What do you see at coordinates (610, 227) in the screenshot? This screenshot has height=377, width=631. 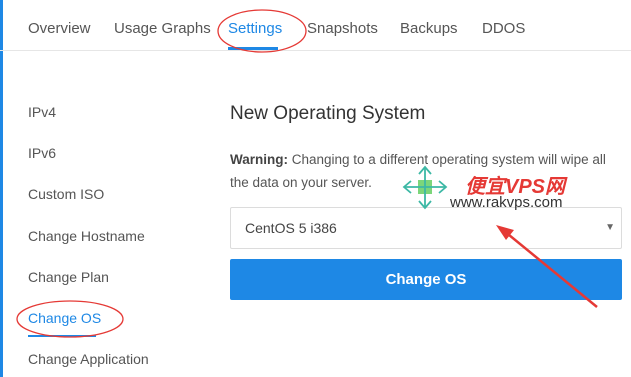 I see `caret-down-icon: ▼` at bounding box center [610, 227].